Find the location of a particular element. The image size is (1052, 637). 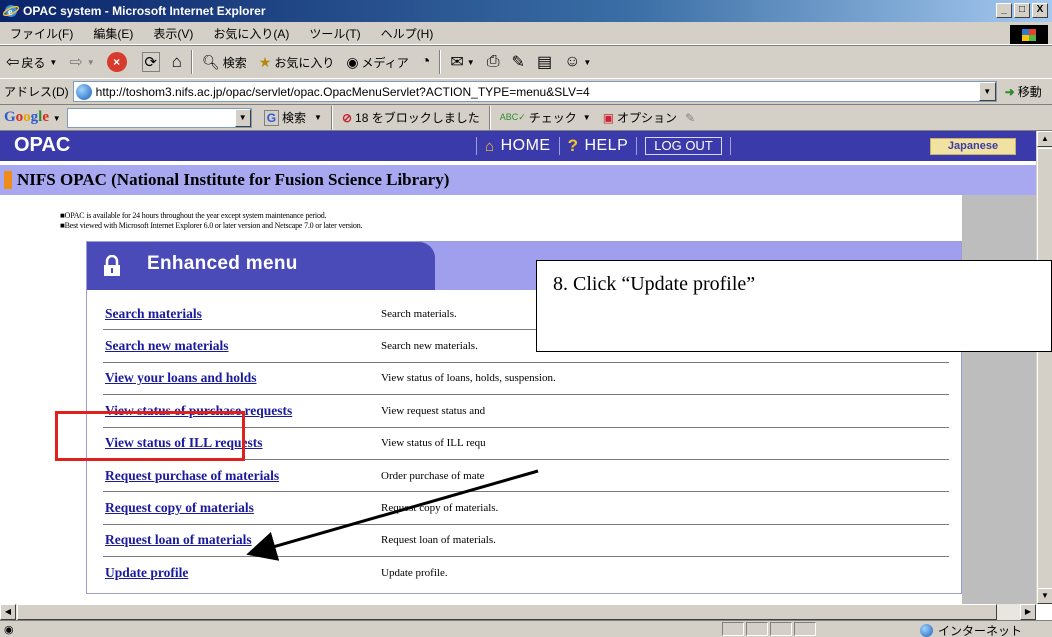

menu-file: ファイル(F) is located at coordinates (41, 33).